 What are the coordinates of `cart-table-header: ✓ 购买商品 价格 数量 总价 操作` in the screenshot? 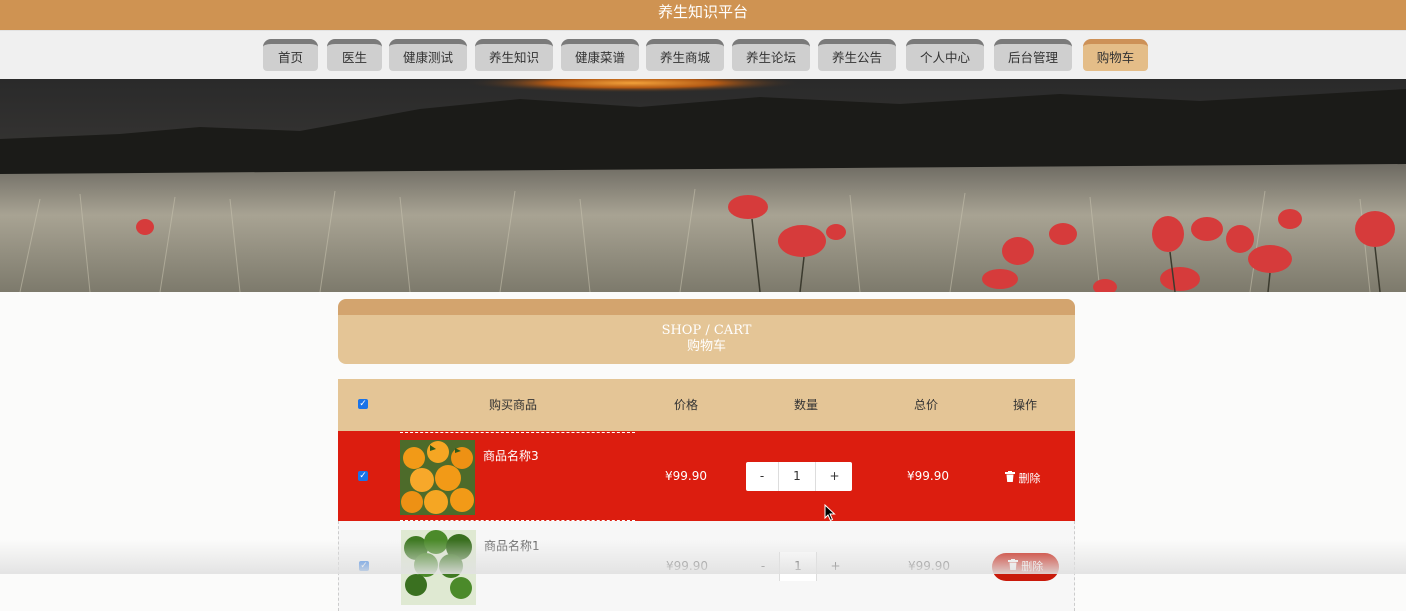 It's located at (706, 405).